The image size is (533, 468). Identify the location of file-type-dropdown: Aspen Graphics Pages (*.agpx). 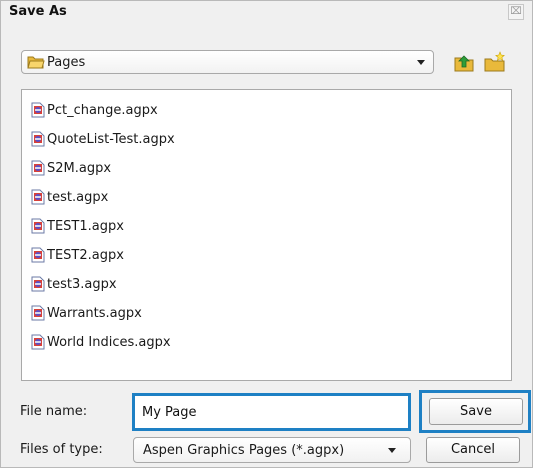
(272, 450).